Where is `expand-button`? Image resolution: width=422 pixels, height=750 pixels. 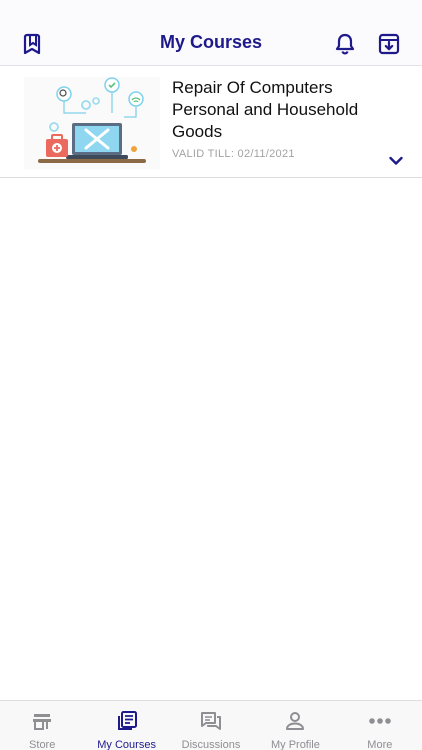 expand-button is located at coordinates (396, 161).